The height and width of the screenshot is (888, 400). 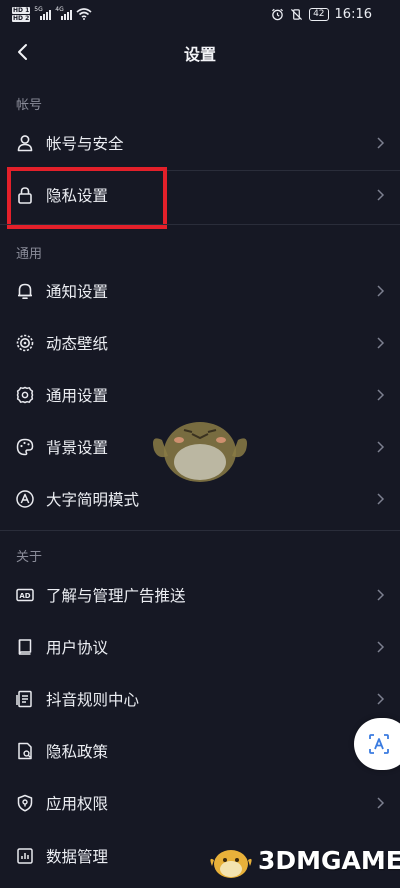 What do you see at coordinates (116, 596) in the screenshot?
I see `row-label: 了解与管理广告推送` at bounding box center [116, 596].